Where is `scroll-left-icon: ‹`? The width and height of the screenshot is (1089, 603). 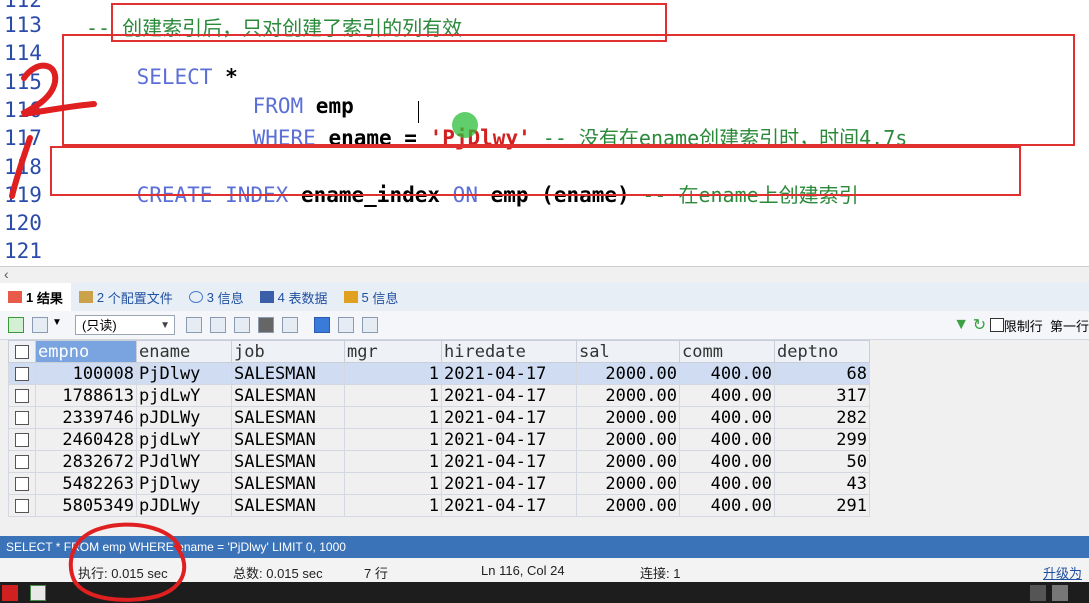
scroll-left-icon: ‹ is located at coordinates (6, 274).